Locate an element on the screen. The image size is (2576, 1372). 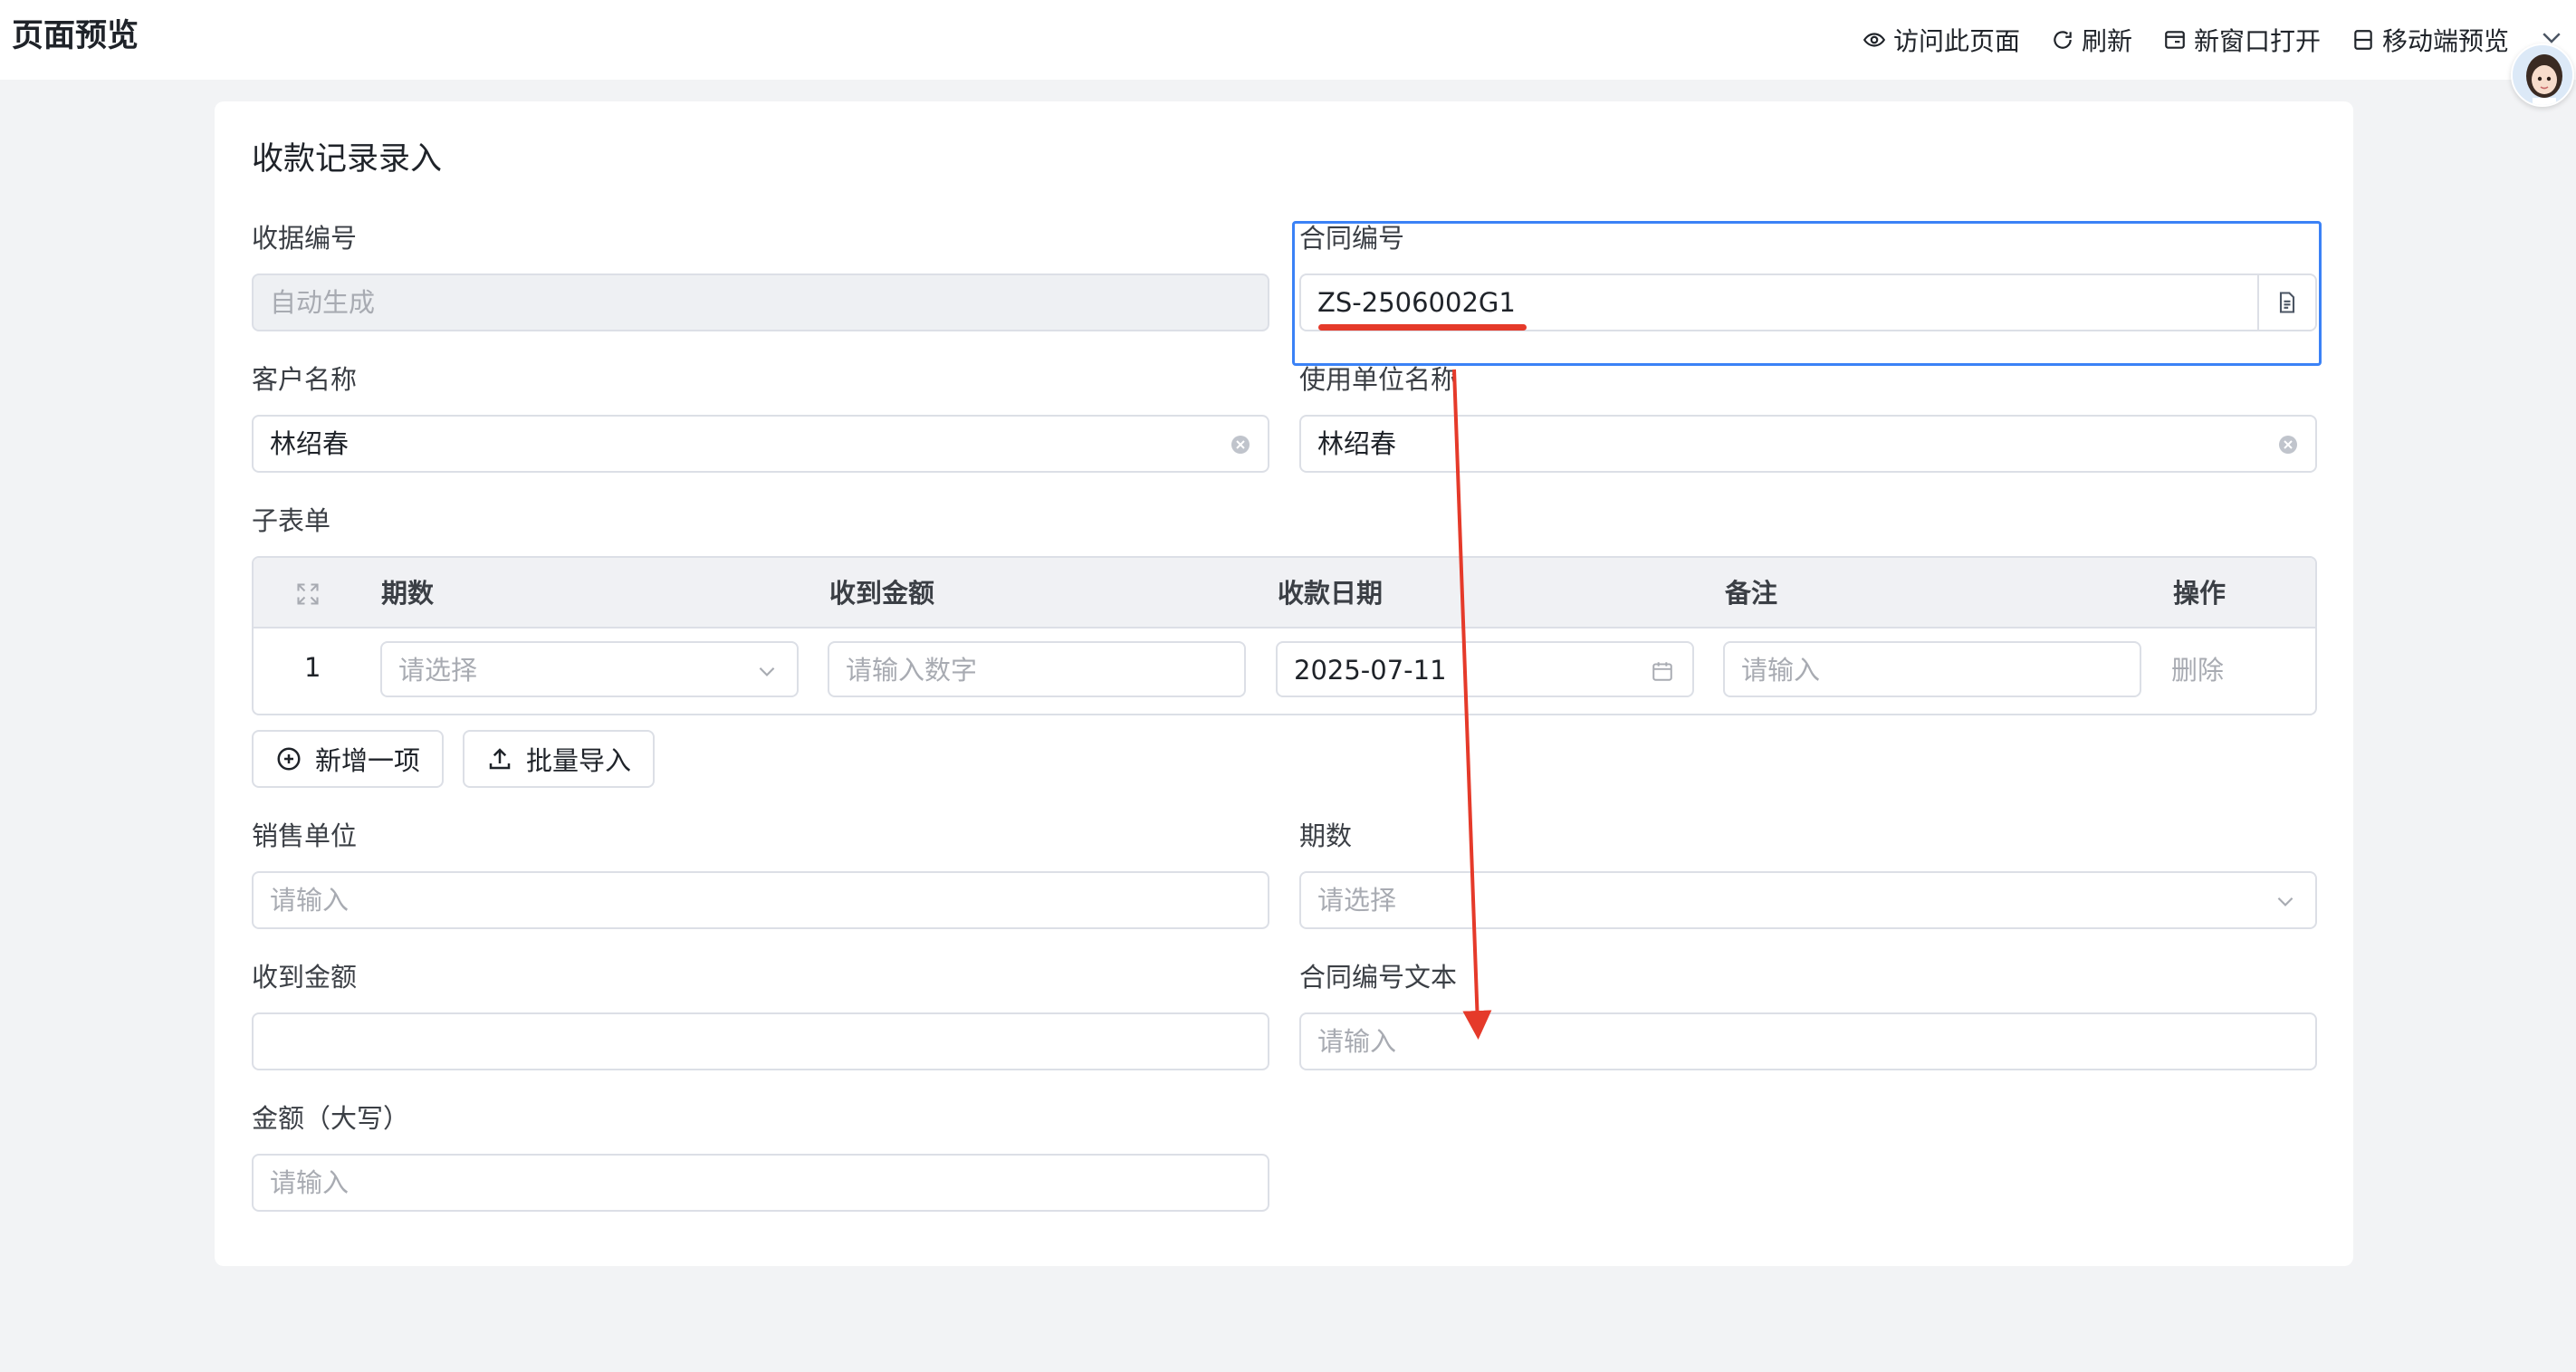
annotation-underline is located at coordinates (1422, 327).